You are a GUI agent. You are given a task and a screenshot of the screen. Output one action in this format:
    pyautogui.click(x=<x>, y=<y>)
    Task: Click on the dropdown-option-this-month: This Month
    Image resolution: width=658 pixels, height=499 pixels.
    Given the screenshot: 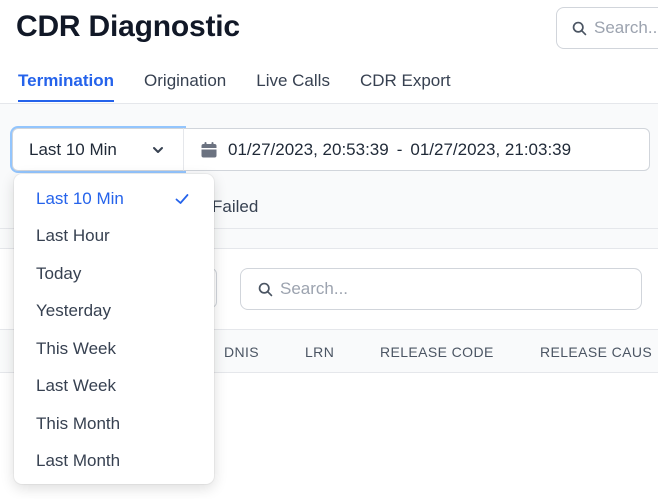 What is the action you would take?
    pyautogui.click(x=114, y=424)
    